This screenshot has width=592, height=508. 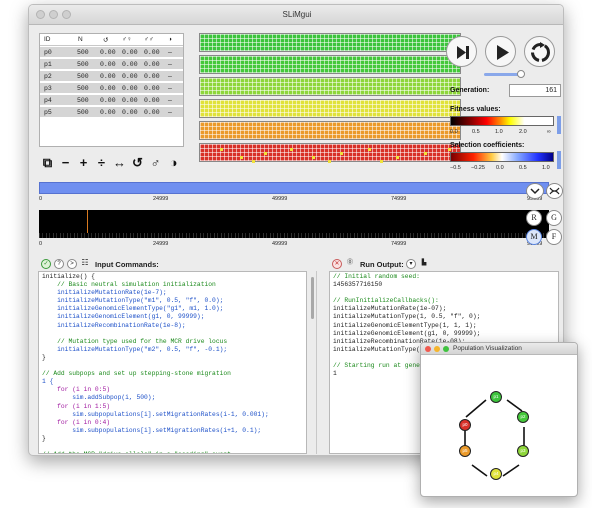 What do you see at coordinates (411, 264) in the screenshot?
I see `output-options-button: ▾` at bounding box center [411, 264].